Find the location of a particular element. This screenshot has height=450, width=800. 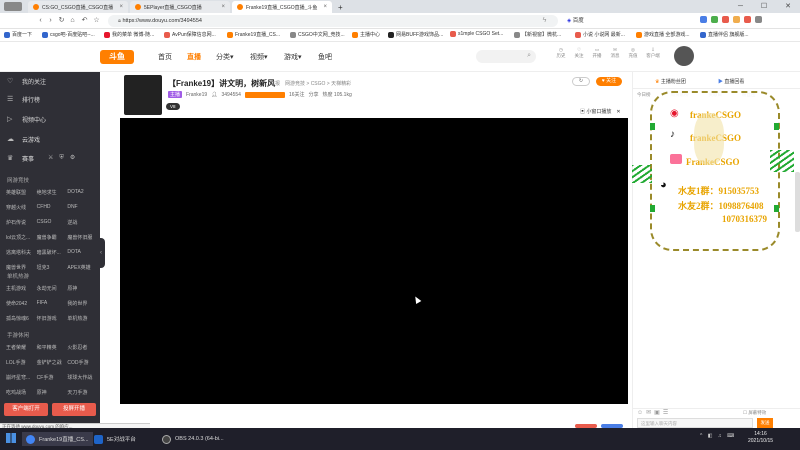

avatar is located at coordinates (684, 56).